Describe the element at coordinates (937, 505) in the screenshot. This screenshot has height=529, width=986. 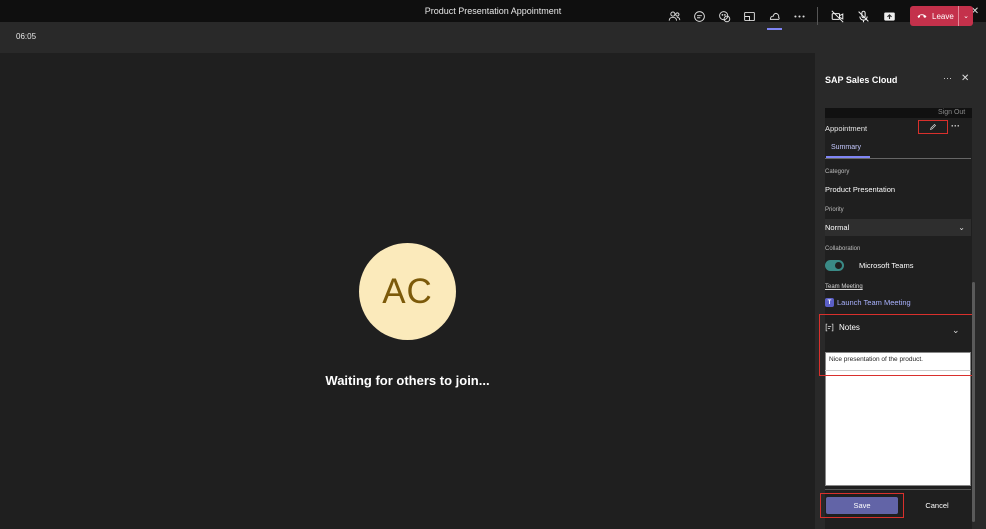
I see `cancel-button: Cancel` at that location.